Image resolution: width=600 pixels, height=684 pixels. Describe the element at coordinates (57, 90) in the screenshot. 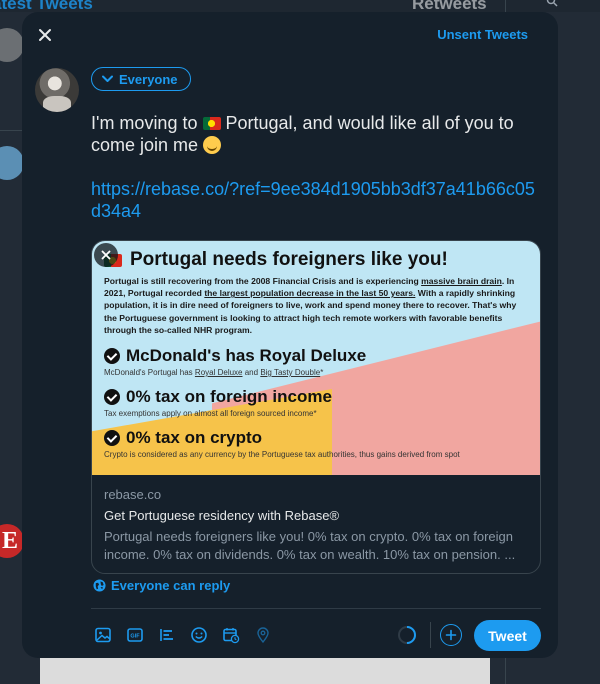

I see `user-avatar` at that location.